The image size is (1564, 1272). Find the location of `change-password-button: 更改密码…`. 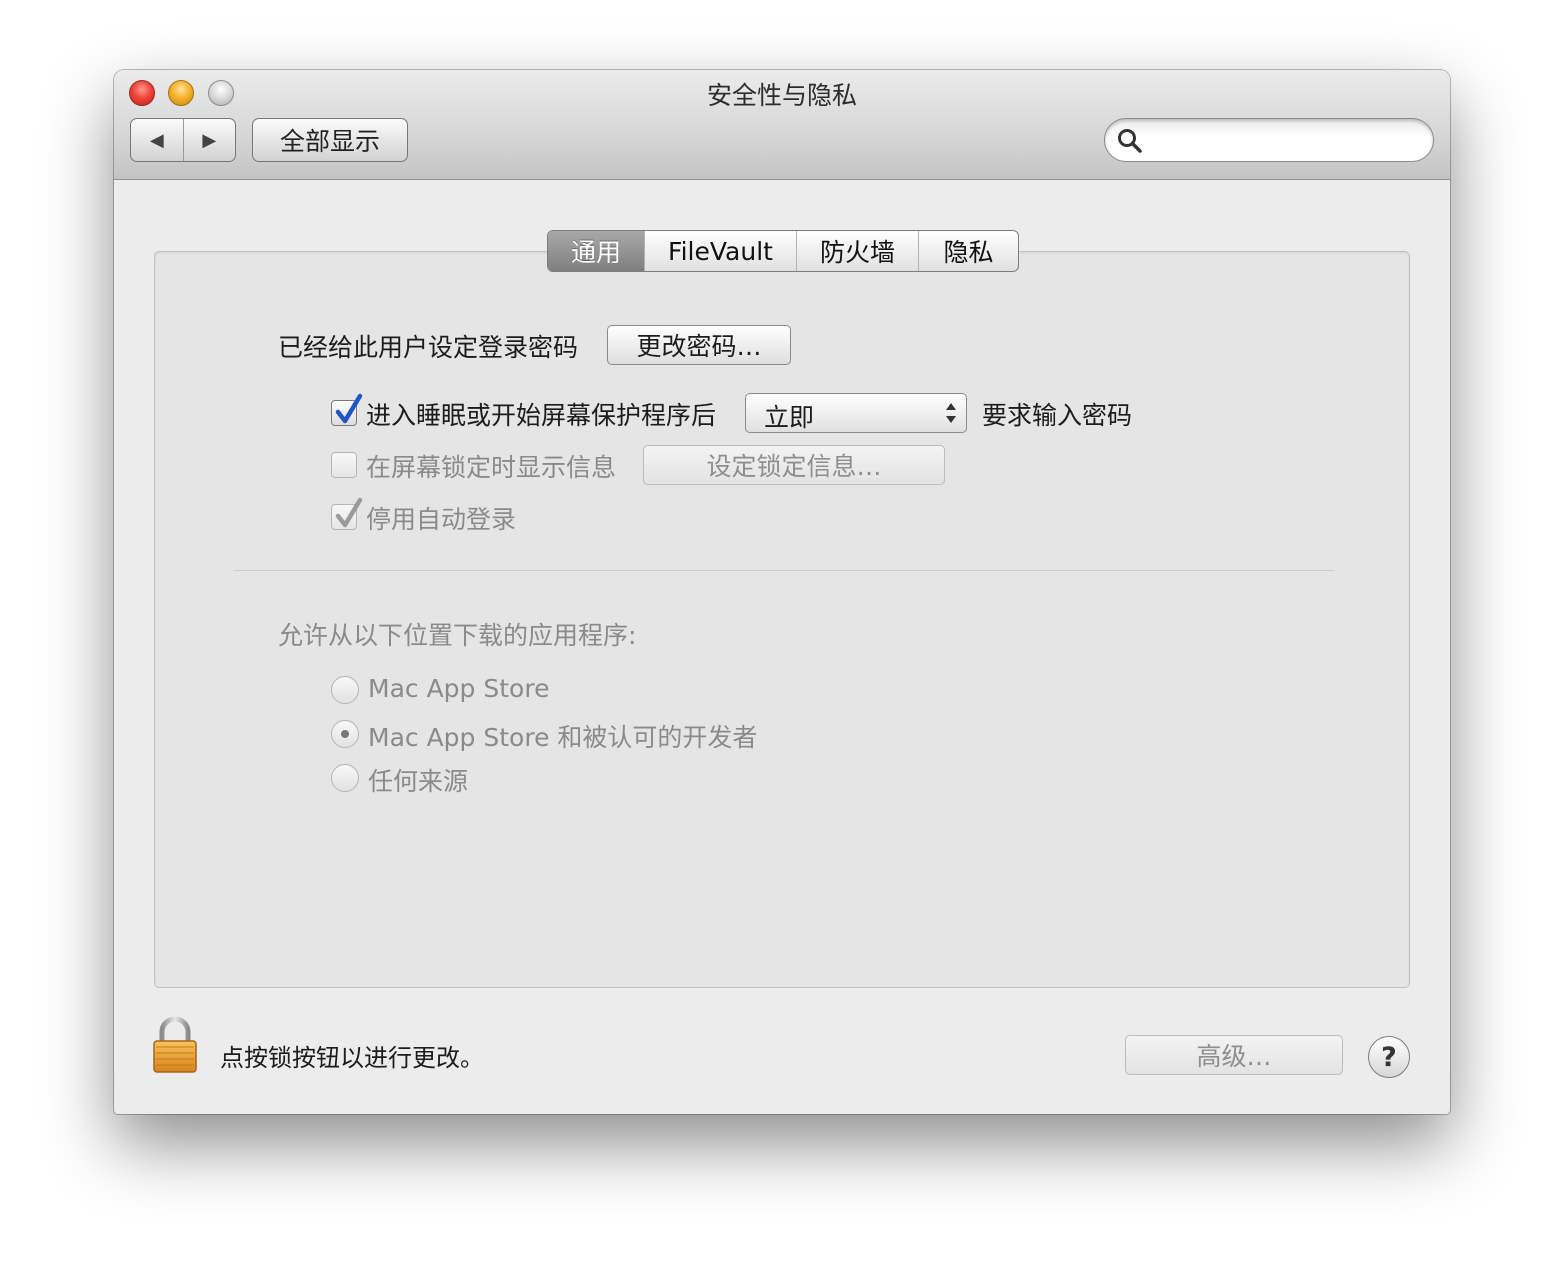

change-password-button: 更改密码… is located at coordinates (699, 345).